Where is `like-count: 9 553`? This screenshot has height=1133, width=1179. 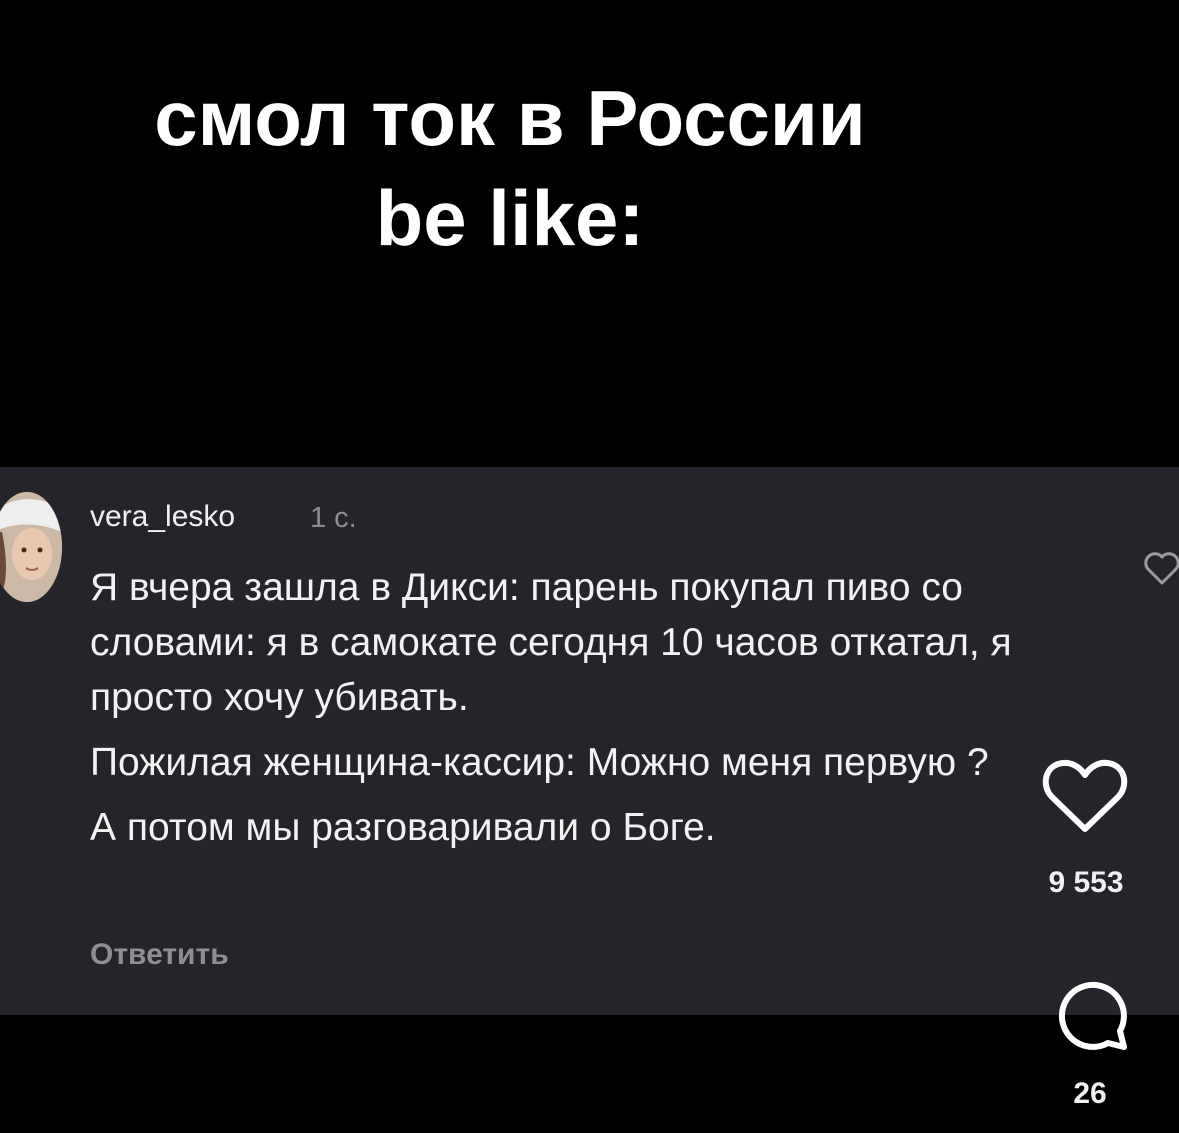 like-count: 9 553 is located at coordinates (1086, 882).